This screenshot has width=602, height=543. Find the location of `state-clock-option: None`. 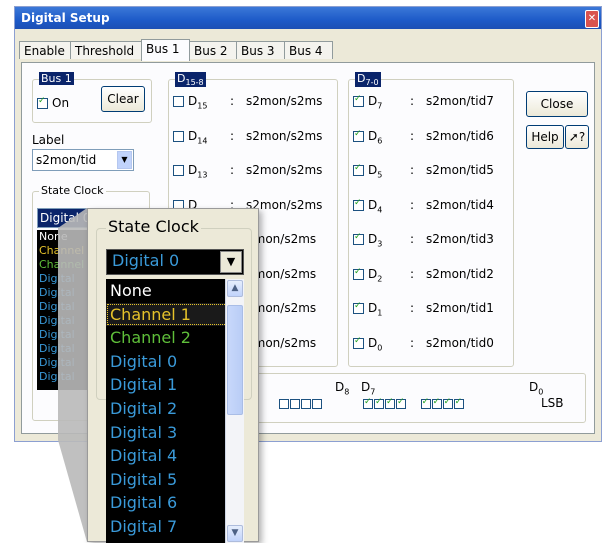

state-clock-option: None is located at coordinates (175, 291).